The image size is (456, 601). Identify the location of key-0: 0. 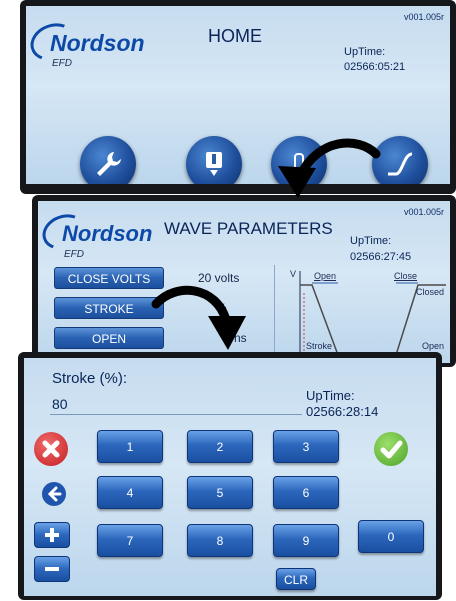
(391, 536).